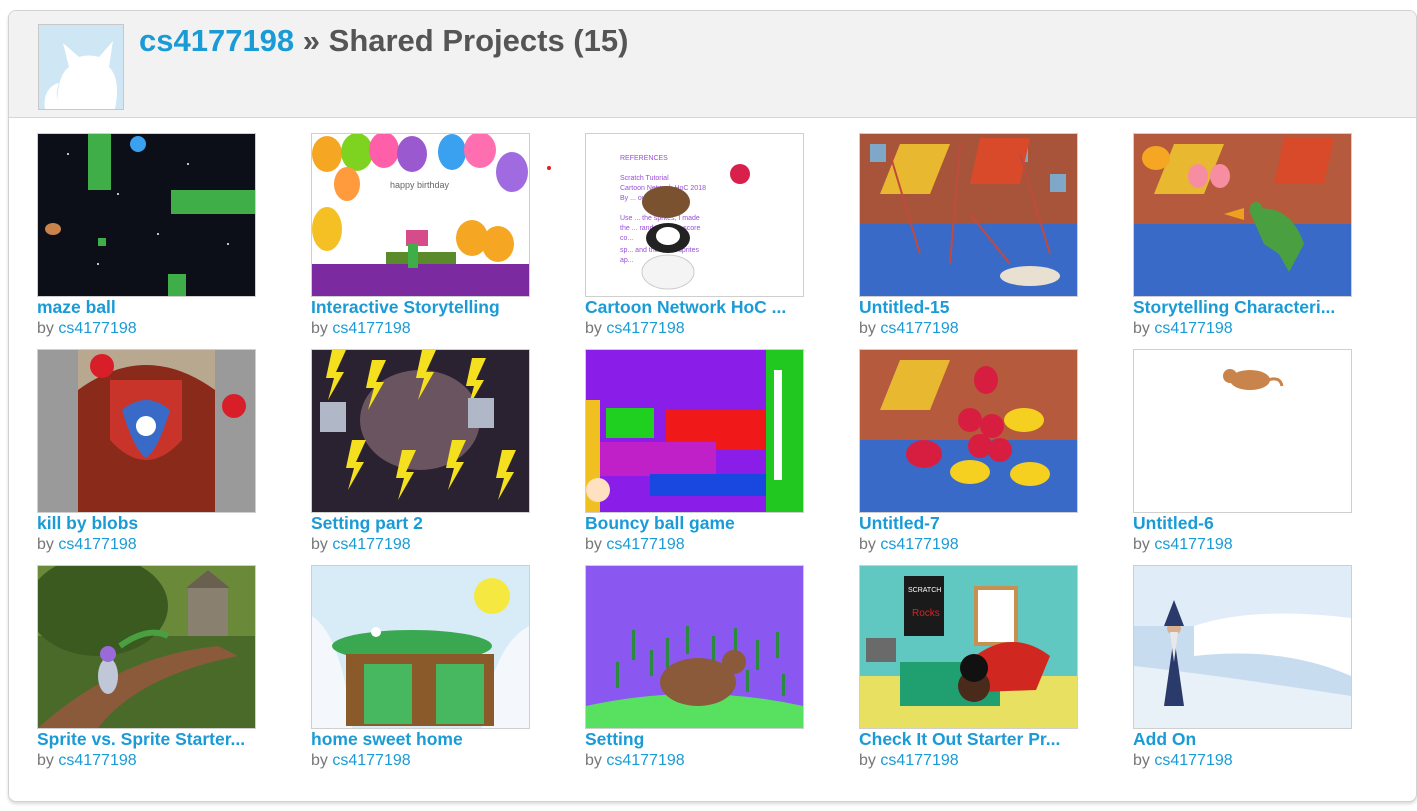 This screenshot has width=1417, height=811. What do you see at coordinates (478, 40) in the screenshot?
I see `section-title: Shared Projects (15)` at bounding box center [478, 40].